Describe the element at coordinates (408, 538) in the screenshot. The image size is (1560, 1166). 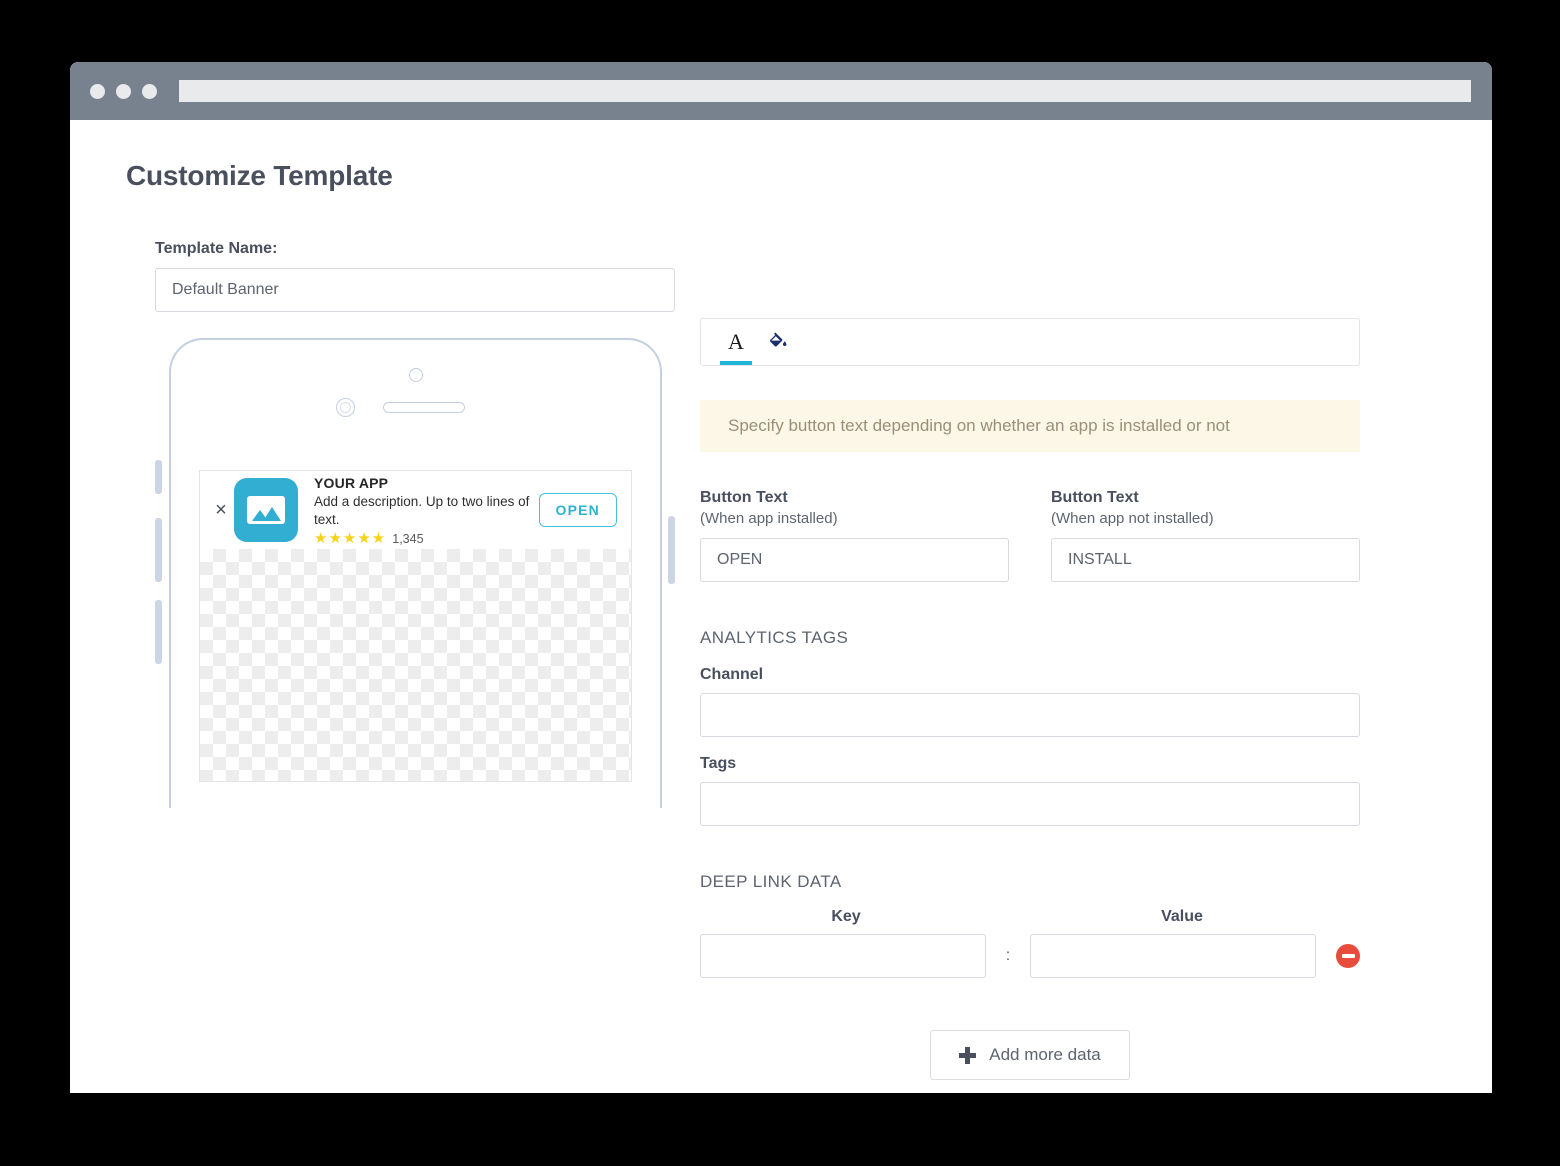
I see `banner-rating-count: 1,345` at that location.